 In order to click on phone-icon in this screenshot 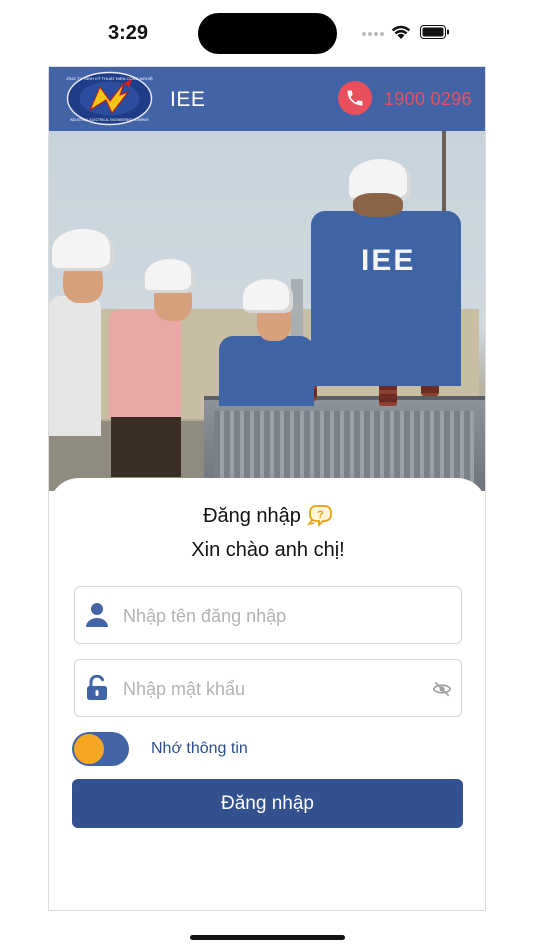, I will do `click(355, 98)`.